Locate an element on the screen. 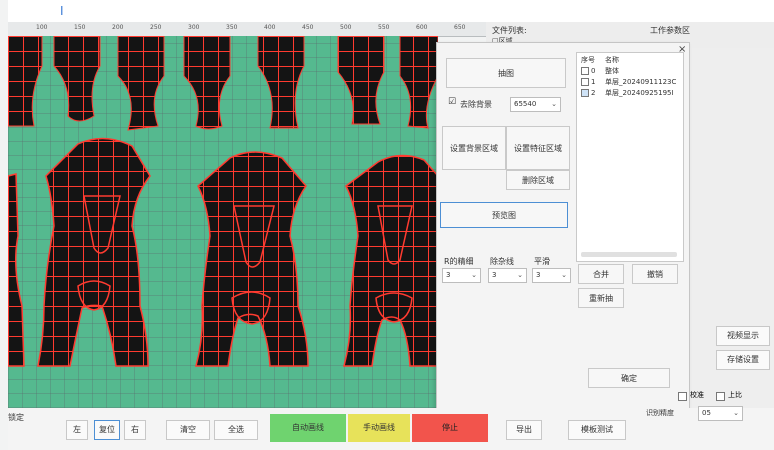 This screenshot has height=450, width=774. cursor-icon: I is located at coordinates (62, 11).